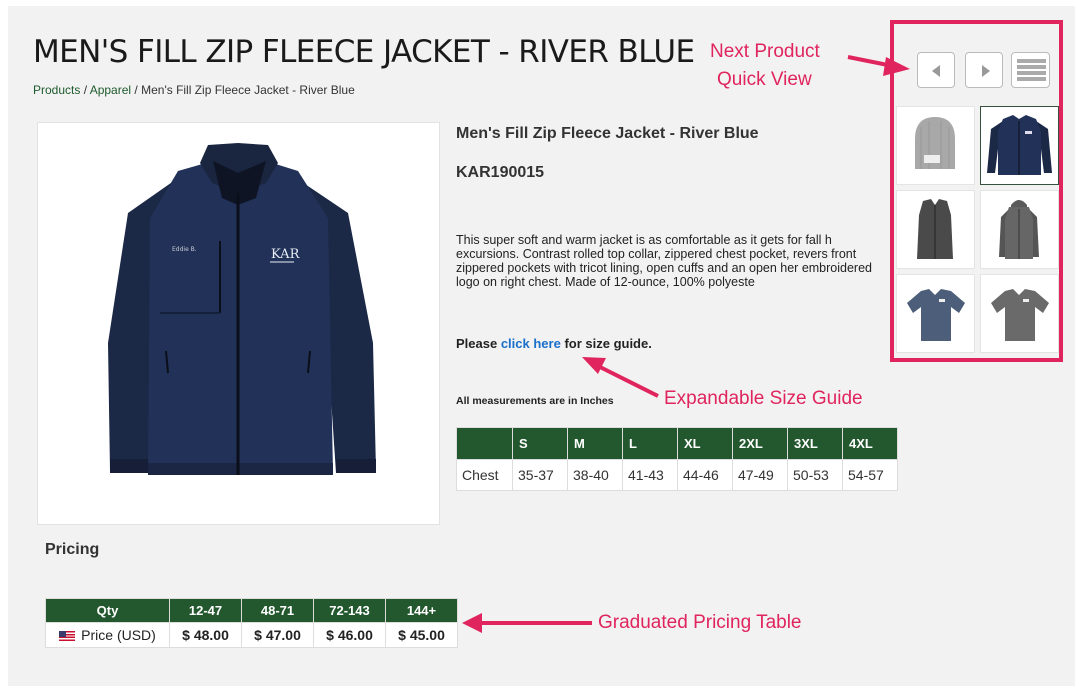 The image size is (1081, 692). I want to click on size-header-xl: XL, so click(705, 443).